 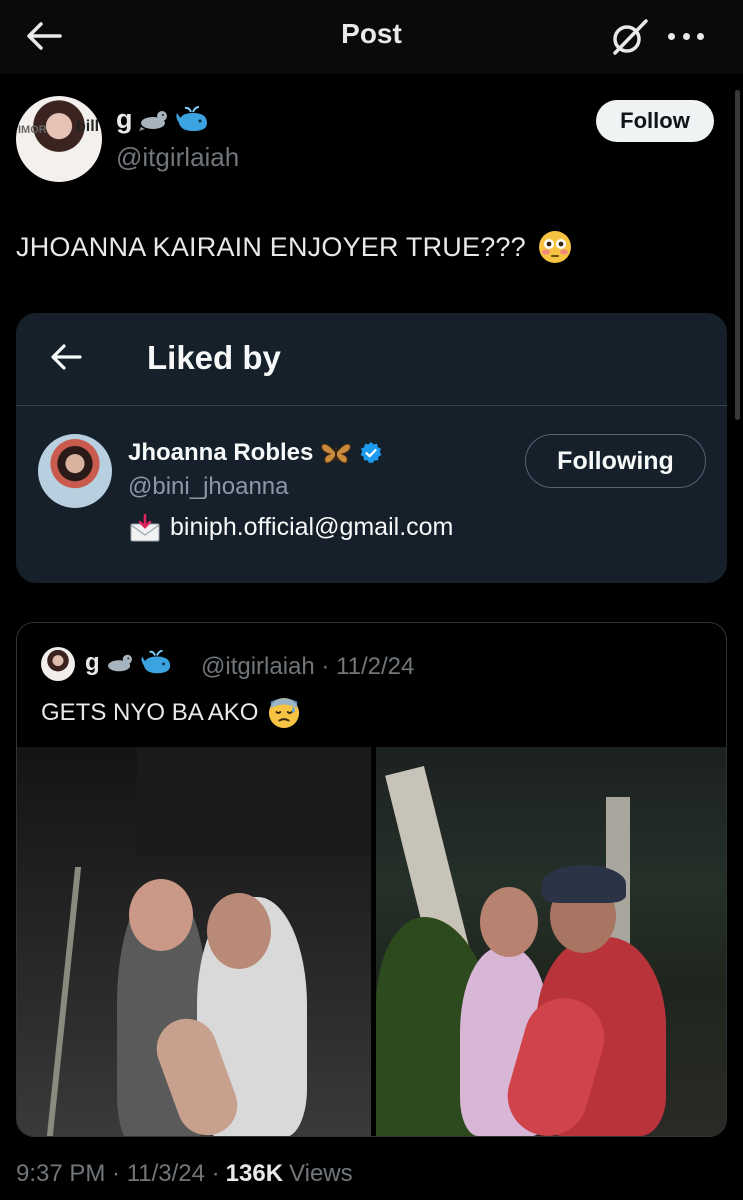 I want to click on grok-button, so click(x=629, y=37).